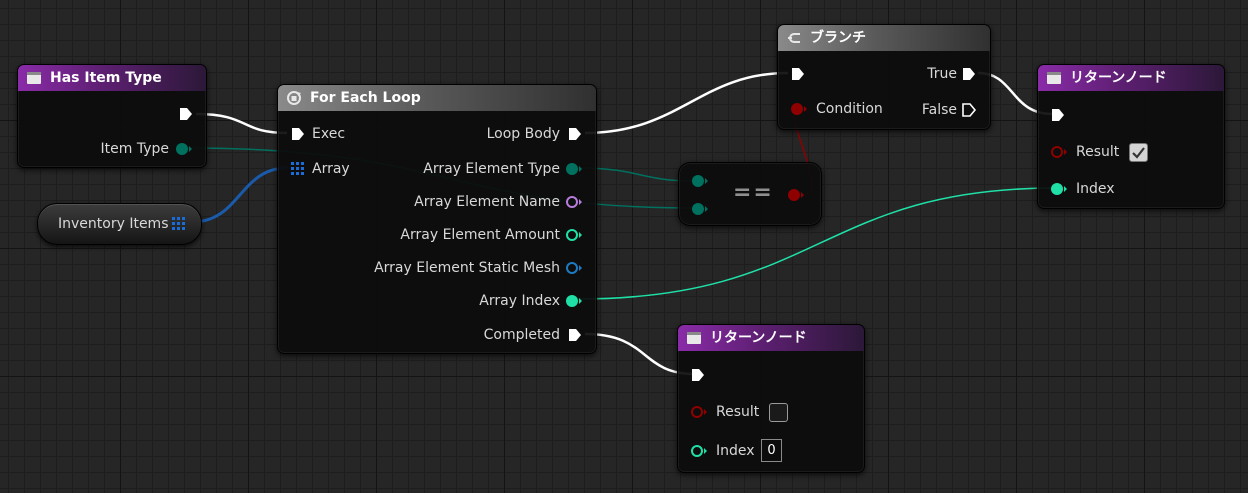 The width and height of the screenshot is (1248, 493). What do you see at coordinates (365, 98) in the screenshot?
I see `for-each-loop-title: For Each Loop` at bounding box center [365, 98].